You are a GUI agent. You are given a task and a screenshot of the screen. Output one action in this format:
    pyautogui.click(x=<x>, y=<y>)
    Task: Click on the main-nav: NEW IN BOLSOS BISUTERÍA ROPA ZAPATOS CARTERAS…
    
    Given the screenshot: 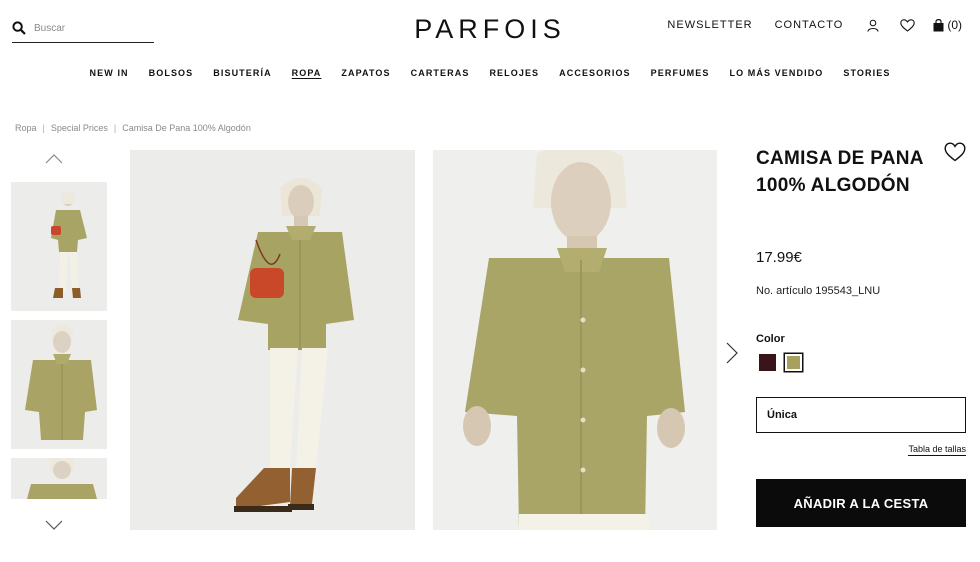 What is the action you would take?
    pyautogui.click(x=490, y=73)
    